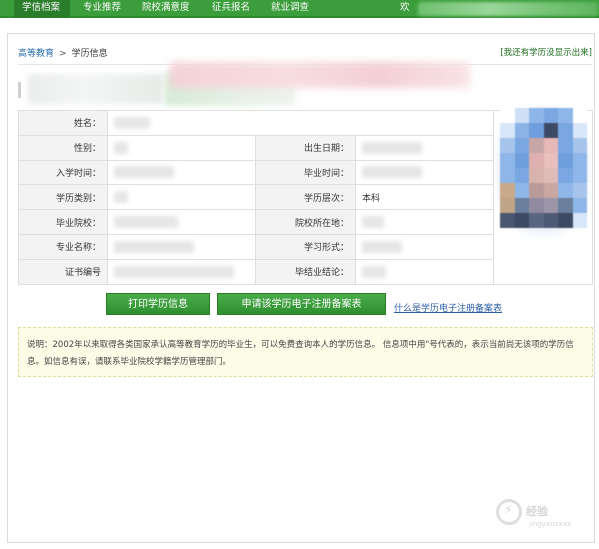 Image resolution: width=599 pixels, height=549 pixels. Describe the element at coordinates (181, 147) in the screenshot. I see `gender-value-redacted` at that location.